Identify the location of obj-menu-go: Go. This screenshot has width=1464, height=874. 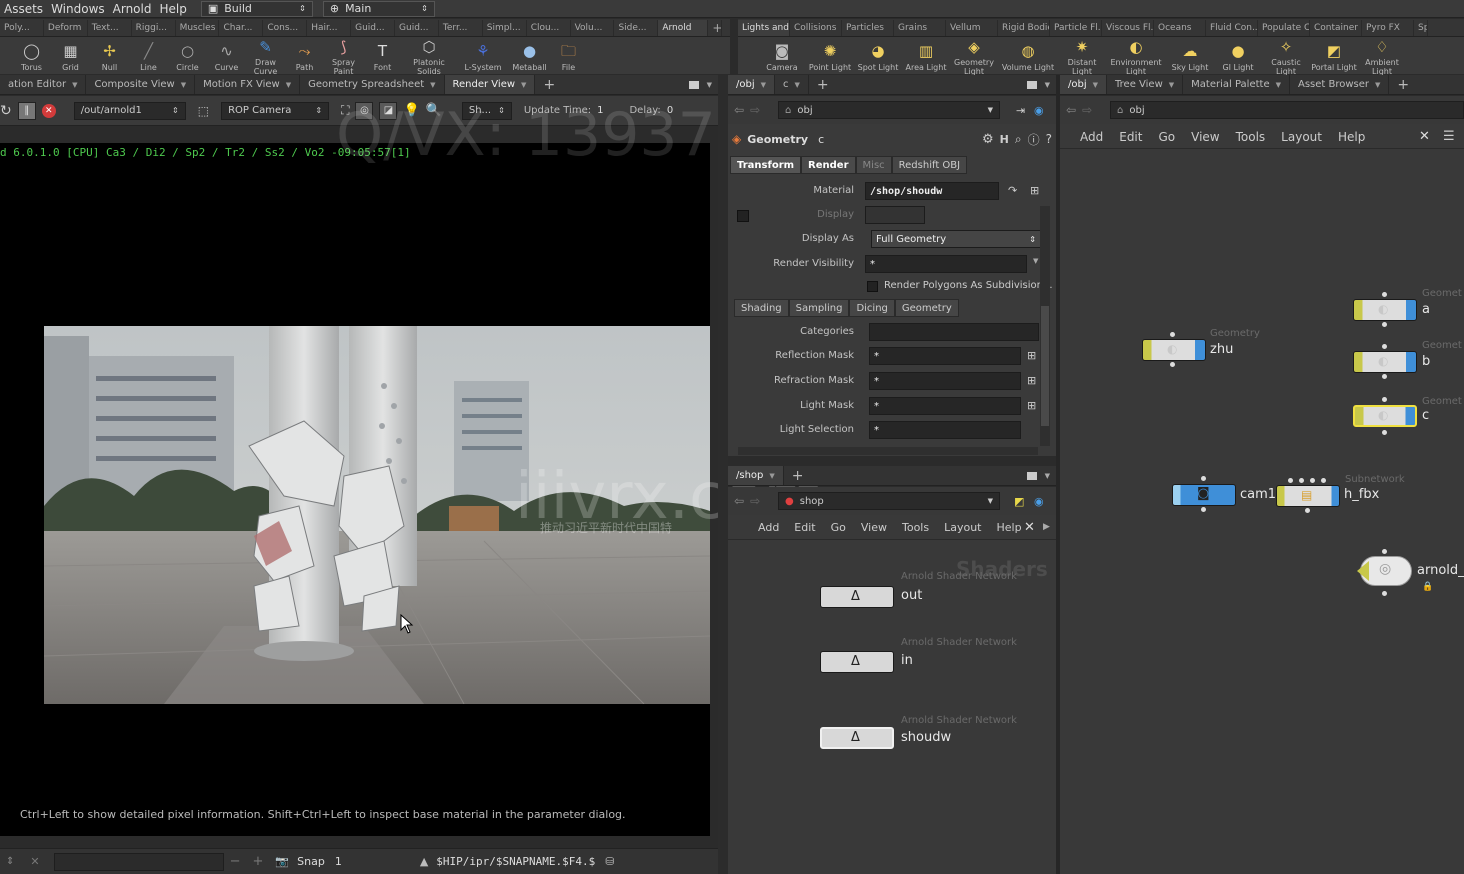
(1166, 137).